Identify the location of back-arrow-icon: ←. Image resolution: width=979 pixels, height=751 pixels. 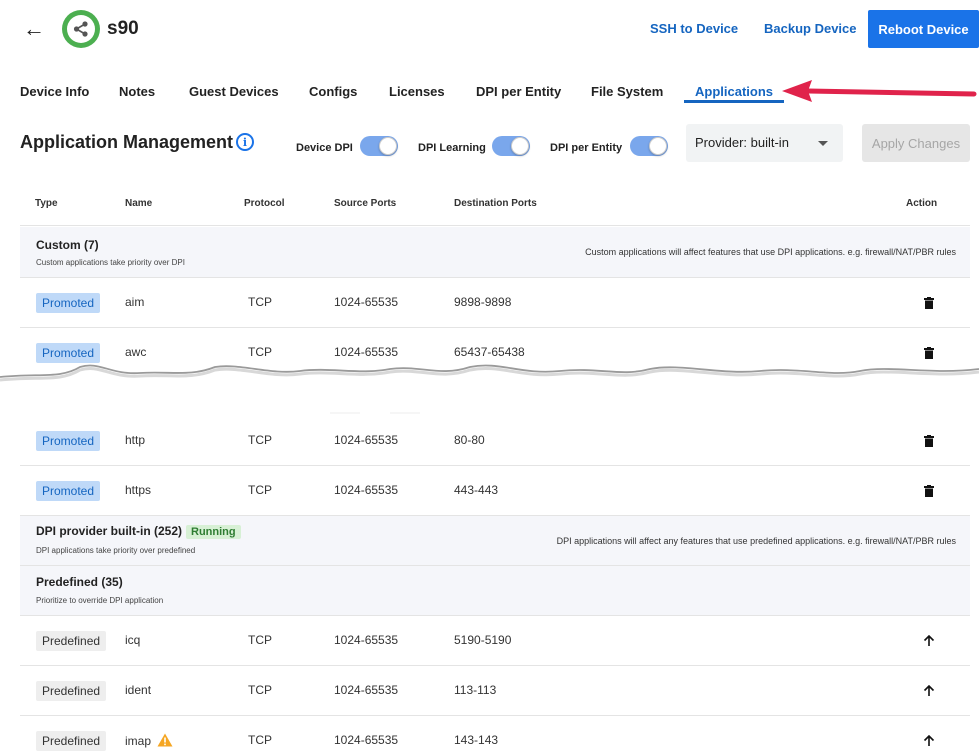
(34, 28).